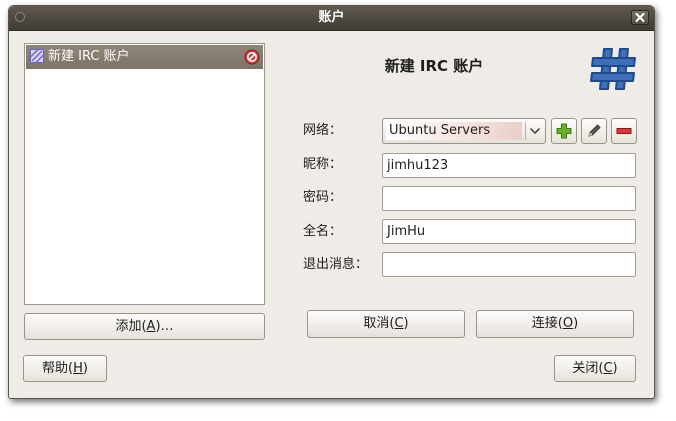 This screenshot has width=676, height=421. Describe the element at coordinates (323, 231) in the screenshot. I see `fullname-label: 全名：` at that location.